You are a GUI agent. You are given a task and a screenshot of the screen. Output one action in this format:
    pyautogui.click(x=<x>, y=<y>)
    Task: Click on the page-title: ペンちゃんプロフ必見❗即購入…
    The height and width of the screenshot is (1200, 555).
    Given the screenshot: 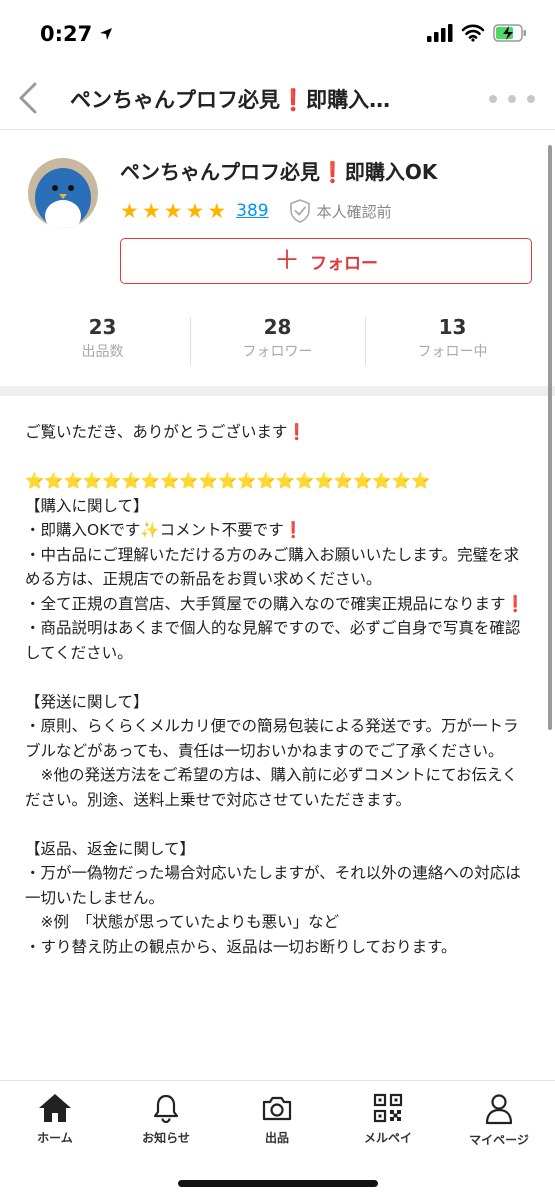 What is the action you would take?
    pyautogui.click(x=230, y=100)
    